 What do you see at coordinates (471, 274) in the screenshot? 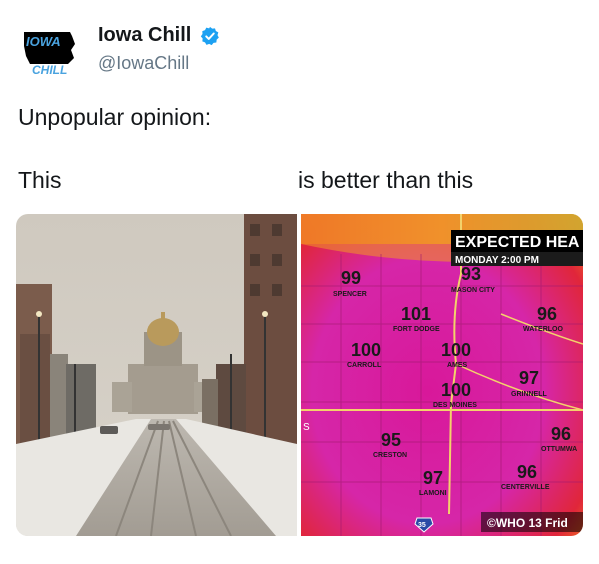
I see `temp-mason-city: 93` at bounding box center [471, 274].